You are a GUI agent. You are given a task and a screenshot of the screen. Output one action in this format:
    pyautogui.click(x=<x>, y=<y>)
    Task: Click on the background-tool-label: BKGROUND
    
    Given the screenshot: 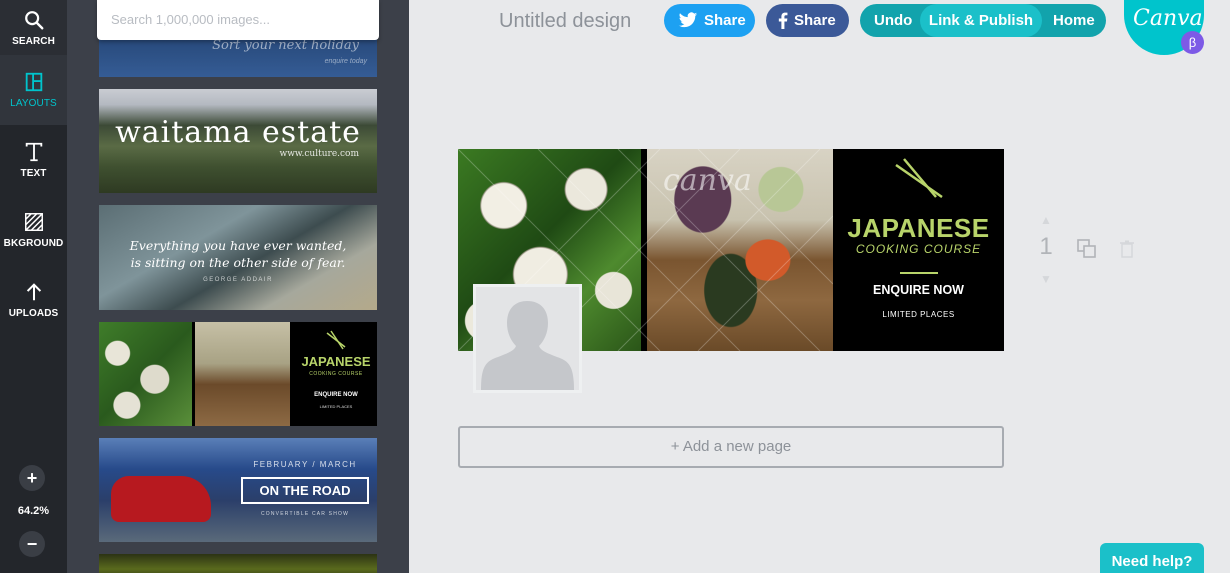 What is the action you would take?
    pyautogui.click(x=33, y=243)
    